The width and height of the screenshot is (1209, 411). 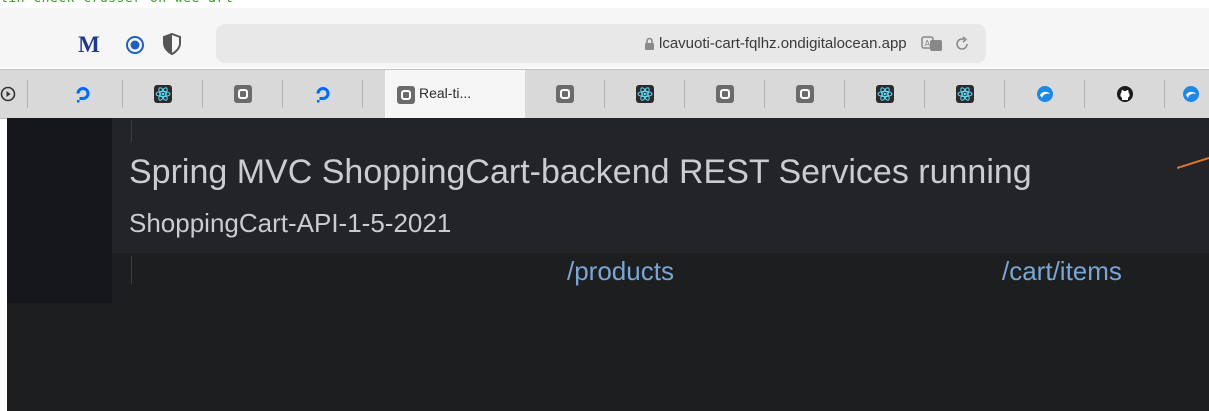 I want to click on url-text: lcavuoti-cart-fqlhz.ondigitalocean.app, so click(x=783, y=43).